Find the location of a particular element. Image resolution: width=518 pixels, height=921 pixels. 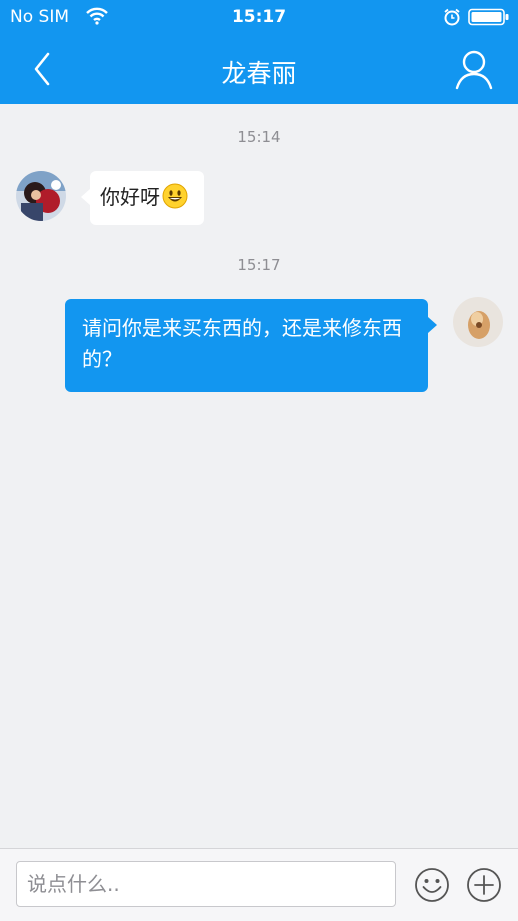

outgoing-message-bubble: 请问你是来买东西的，还是来修东西的？ is located at coordinates (251, 345).